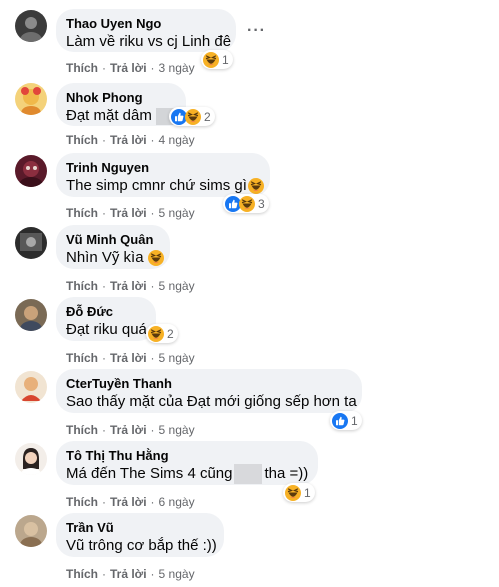 Image resolution: width=499 pixels, height=587 pixels. I want to click on comment-text: tha =)), so click(286, 473).